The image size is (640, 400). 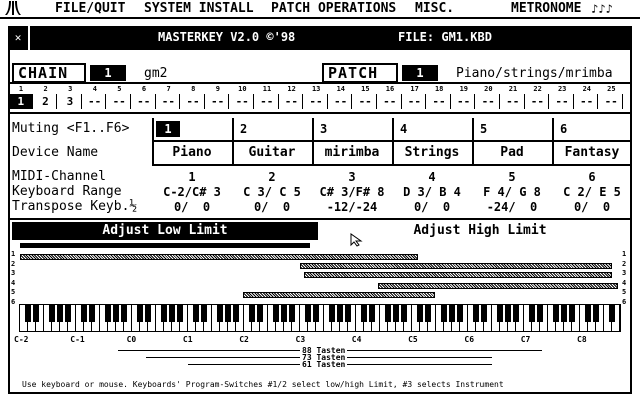 I want to click on transpose-value: -24/ 0, so click(x=512, y=207).